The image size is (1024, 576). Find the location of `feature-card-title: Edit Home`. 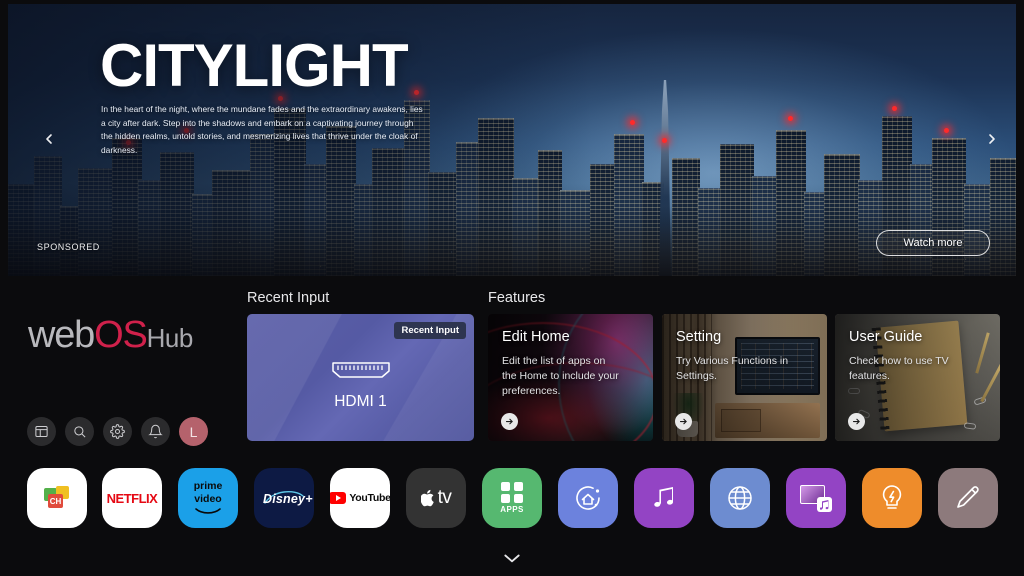

feature-card-title: Edit Home is located at coordinates (536, 337).